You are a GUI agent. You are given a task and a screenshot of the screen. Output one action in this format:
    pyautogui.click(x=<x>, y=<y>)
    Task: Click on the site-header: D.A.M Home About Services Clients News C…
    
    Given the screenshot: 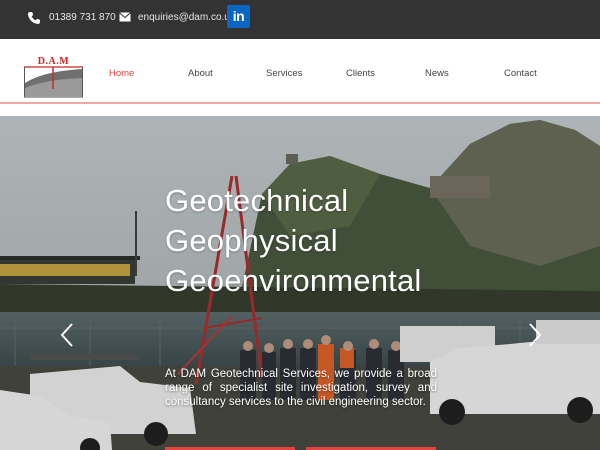 What is the action you would take?
    pyautogui.click(x=300, y=70)
    